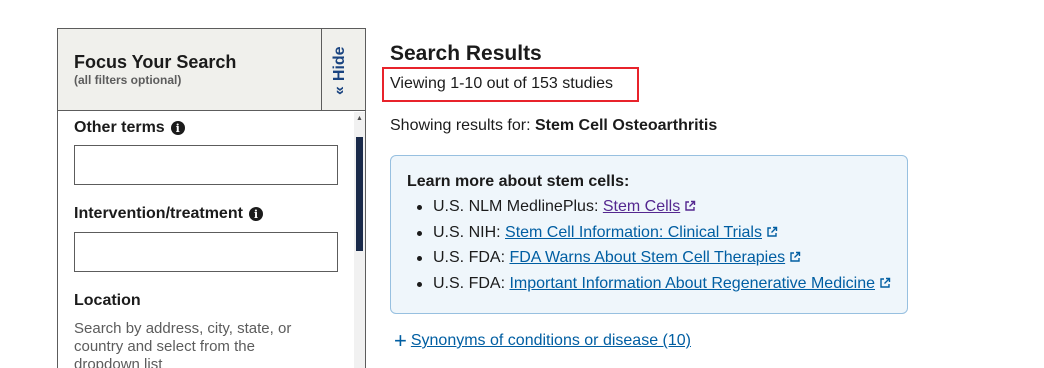 Image resolution: width=1044 pixels, height=368 pixels. I want to click on intervention-label-text: Intervention/treatment, so click(158, 213).